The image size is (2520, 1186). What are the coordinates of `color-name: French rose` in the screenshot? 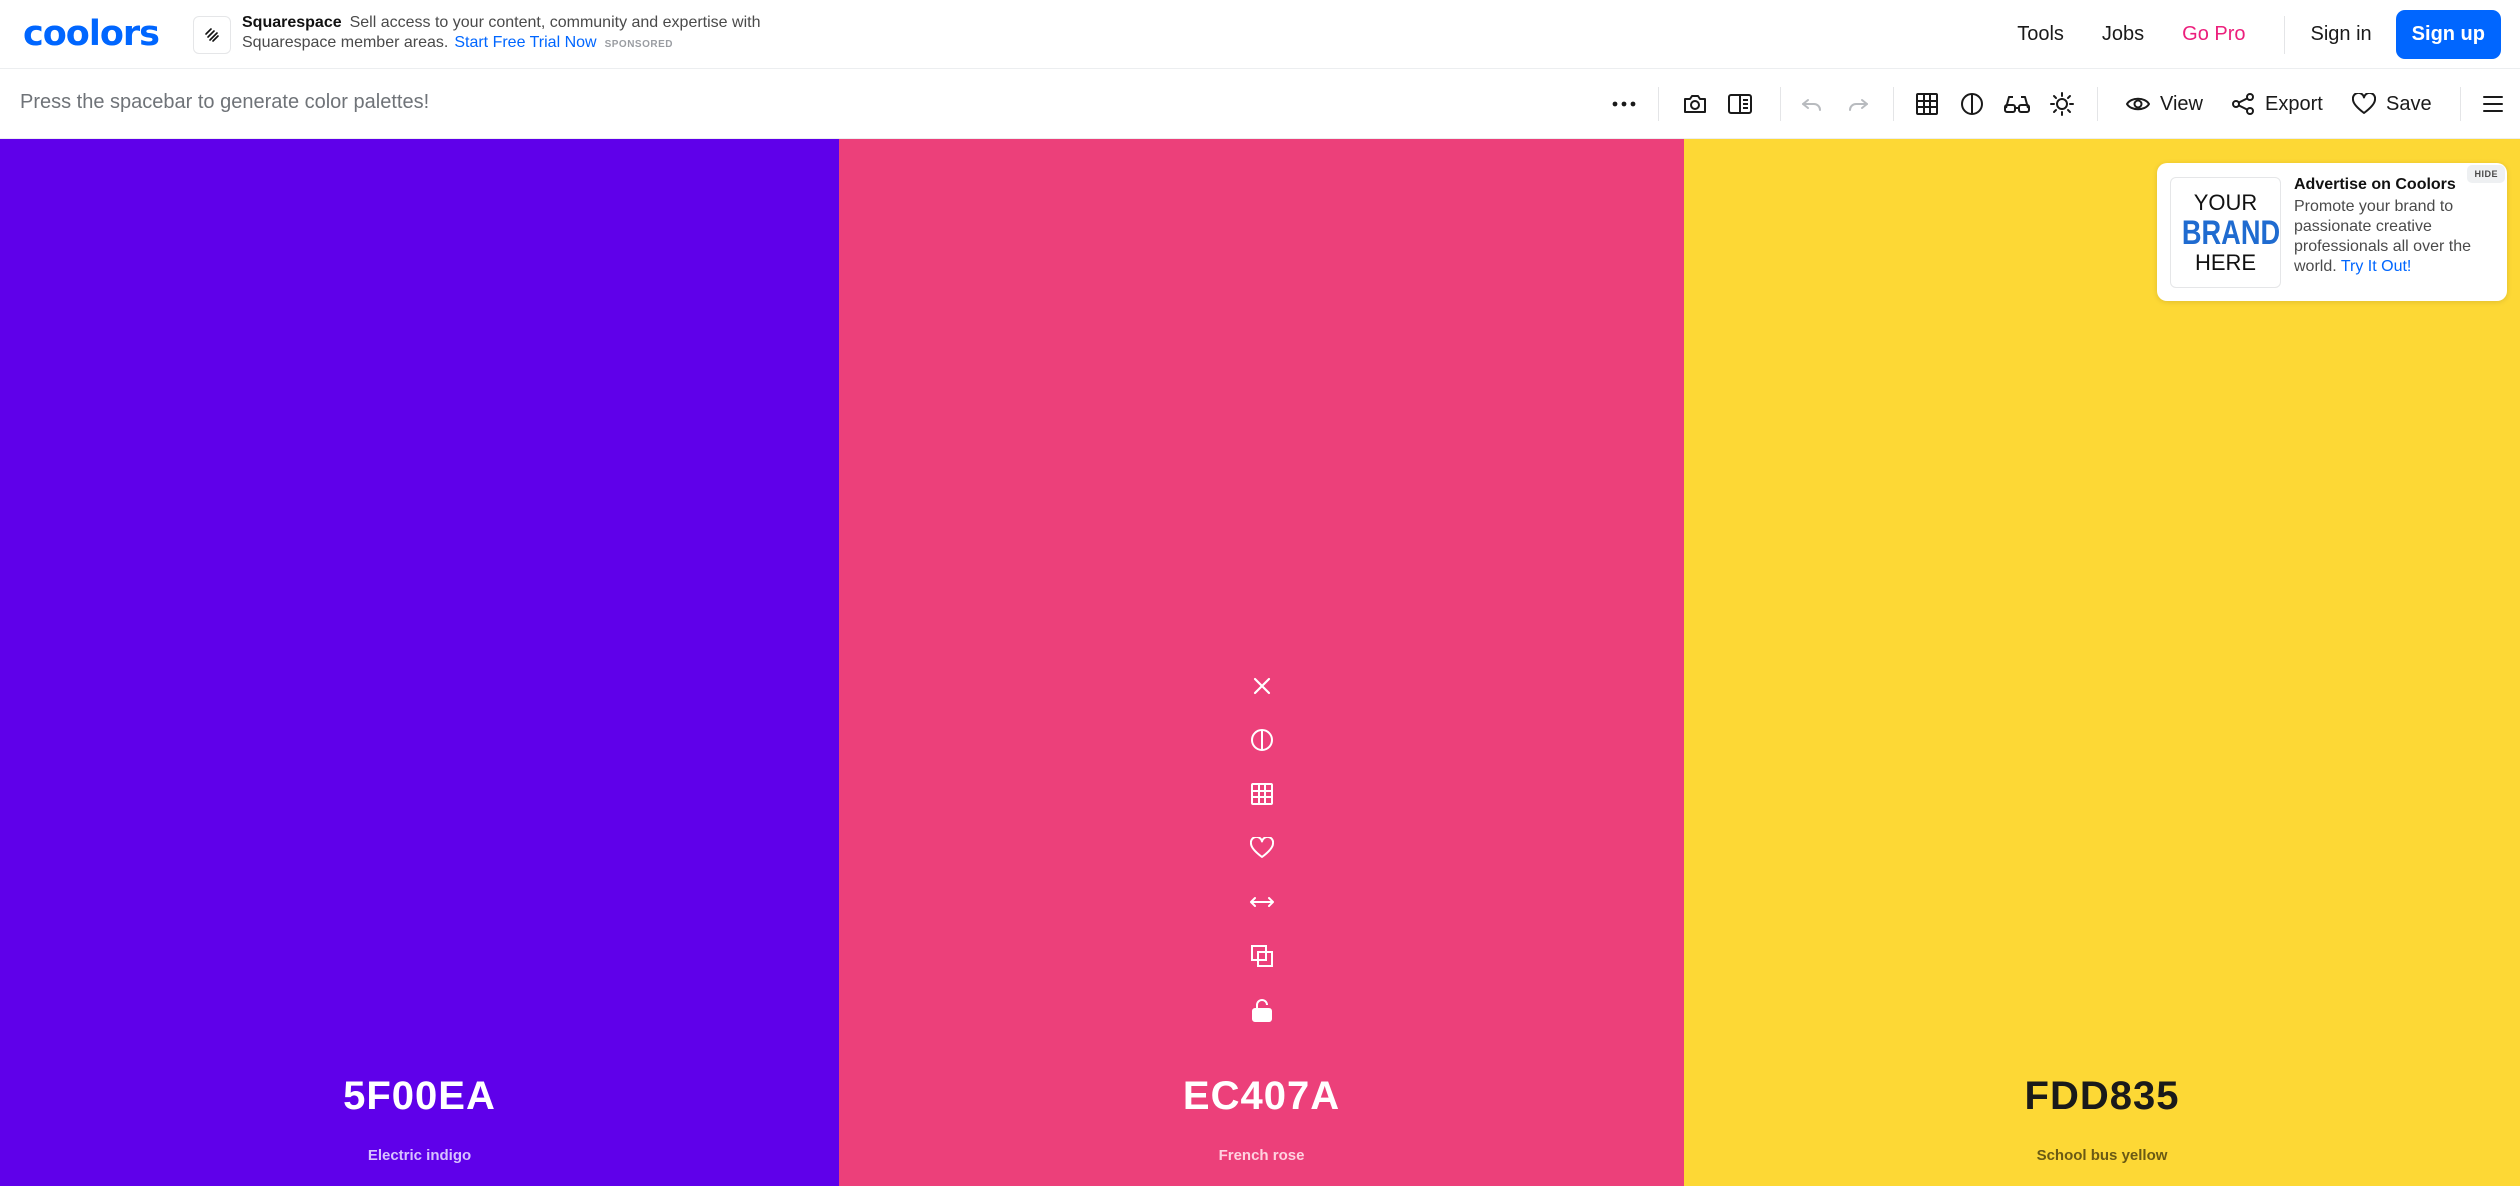 It's located at (1261, 1155).